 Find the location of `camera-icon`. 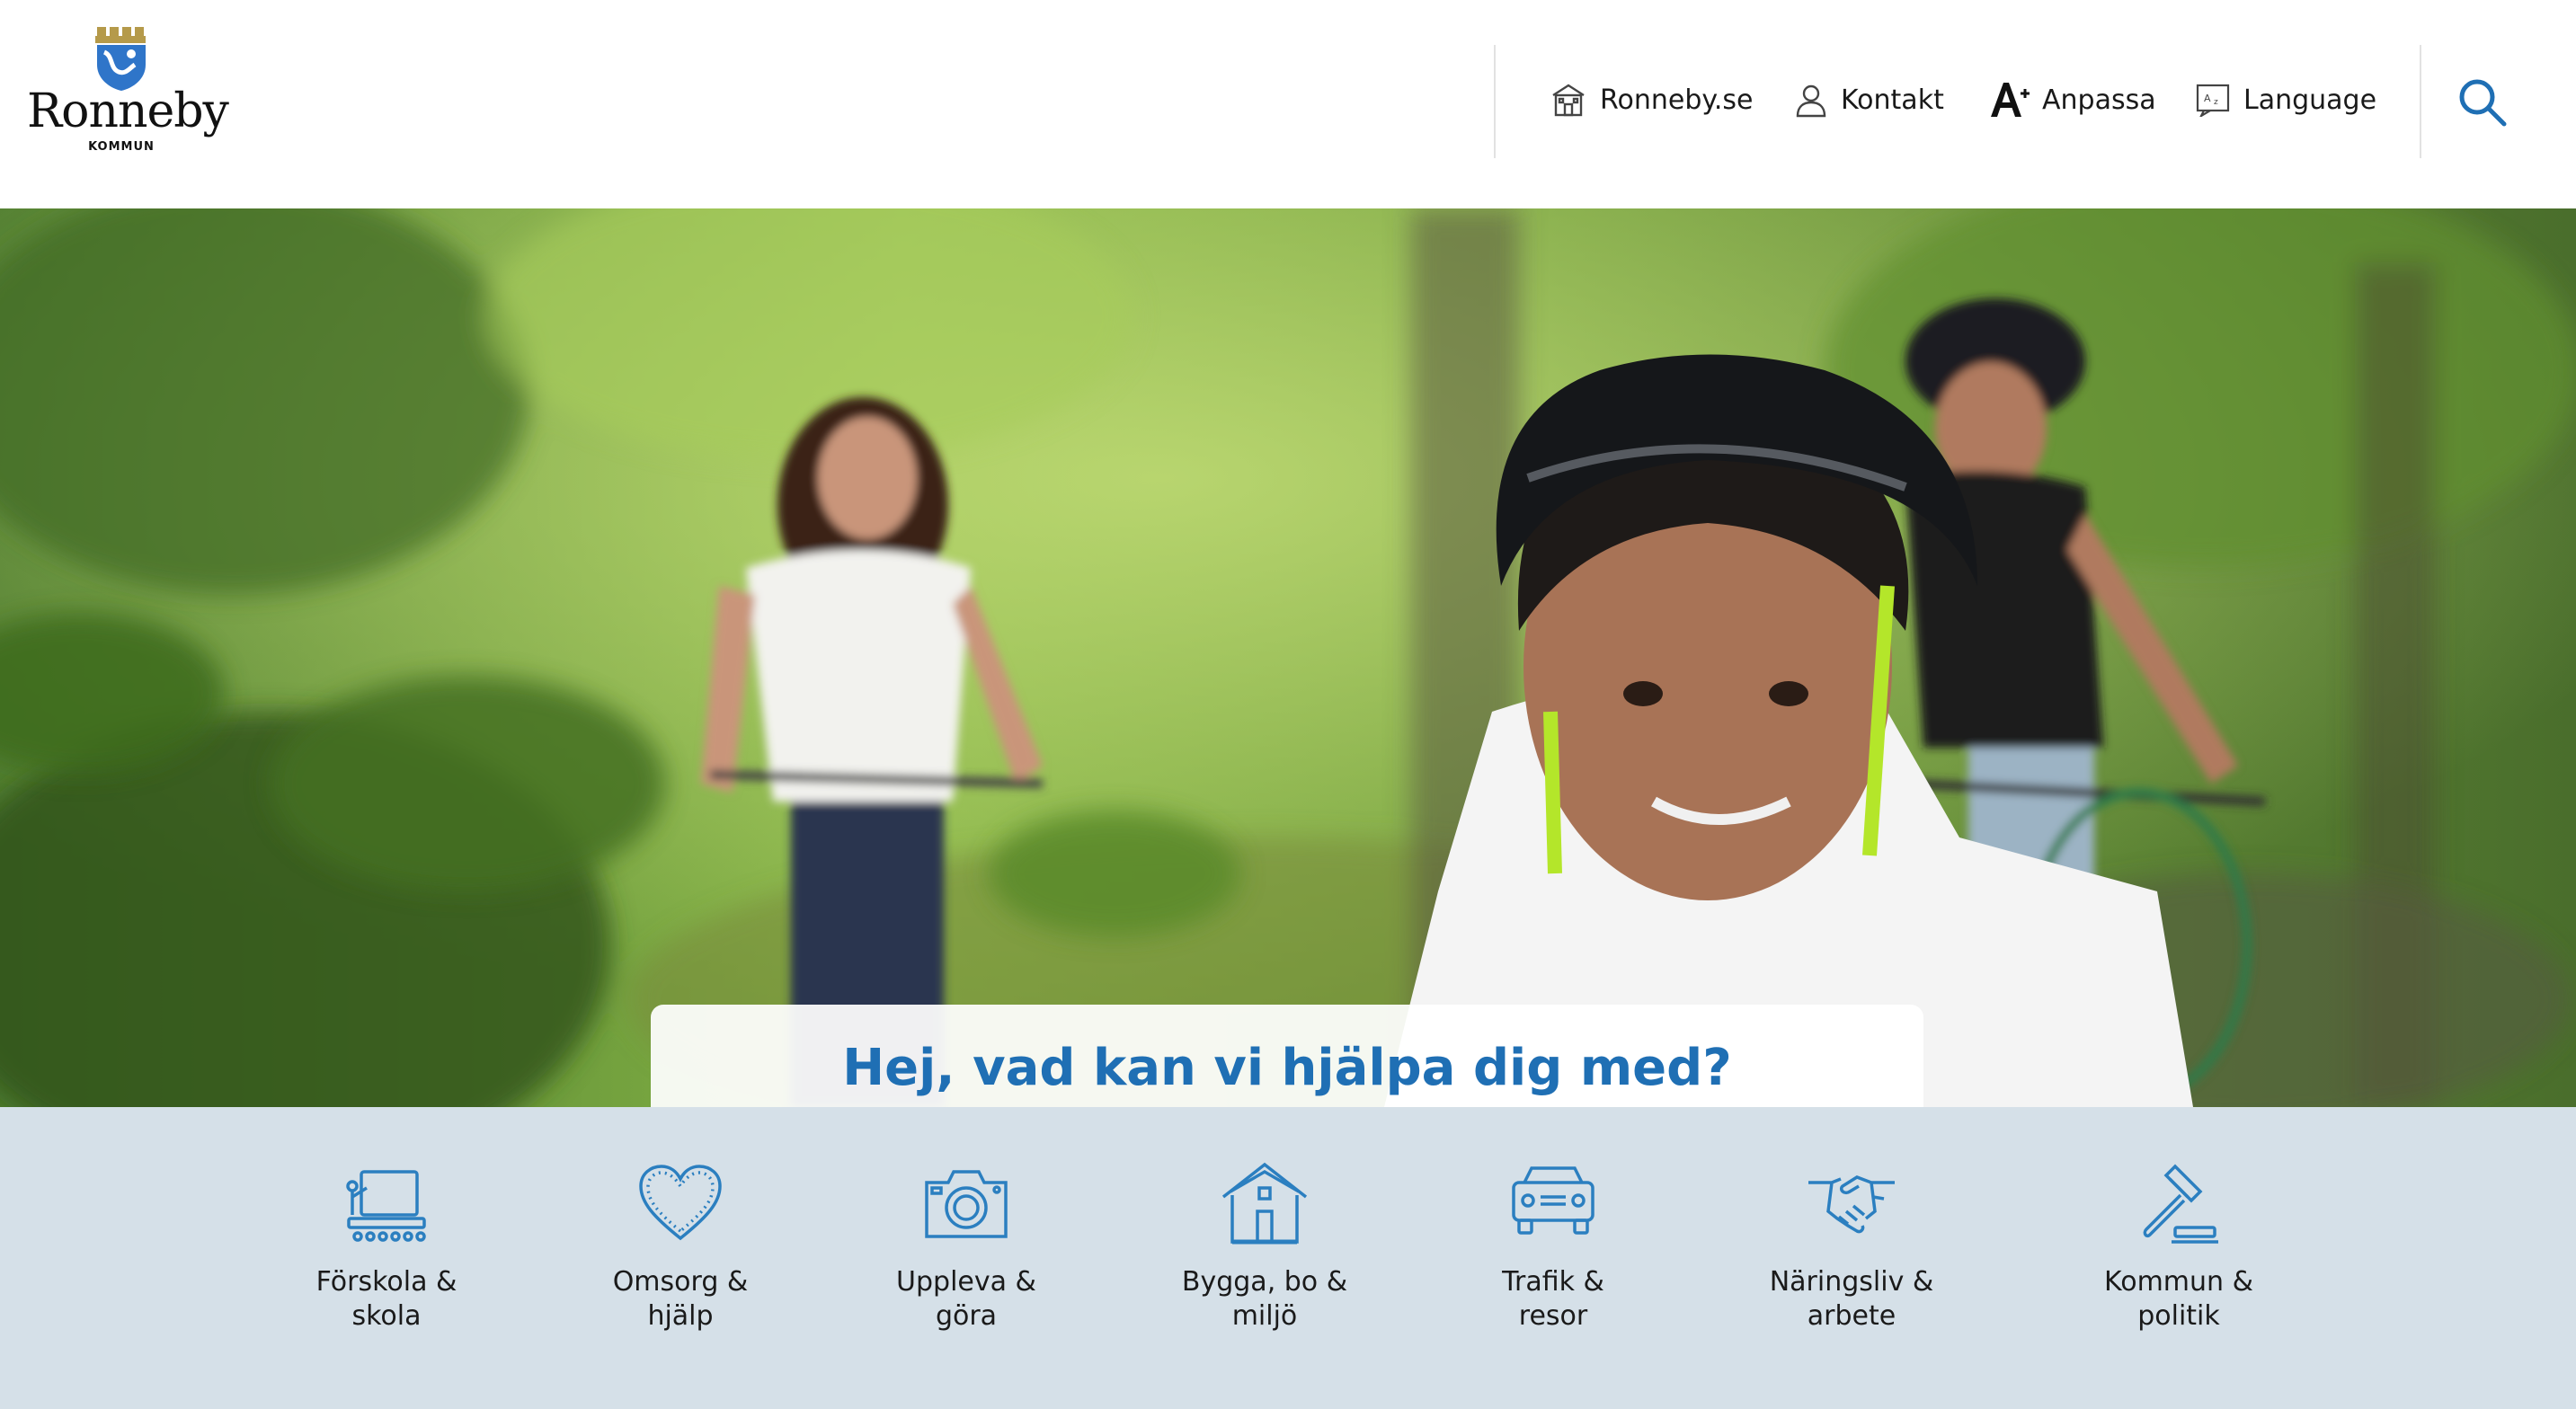

camera-icon is located at coordinates (967, 1204).